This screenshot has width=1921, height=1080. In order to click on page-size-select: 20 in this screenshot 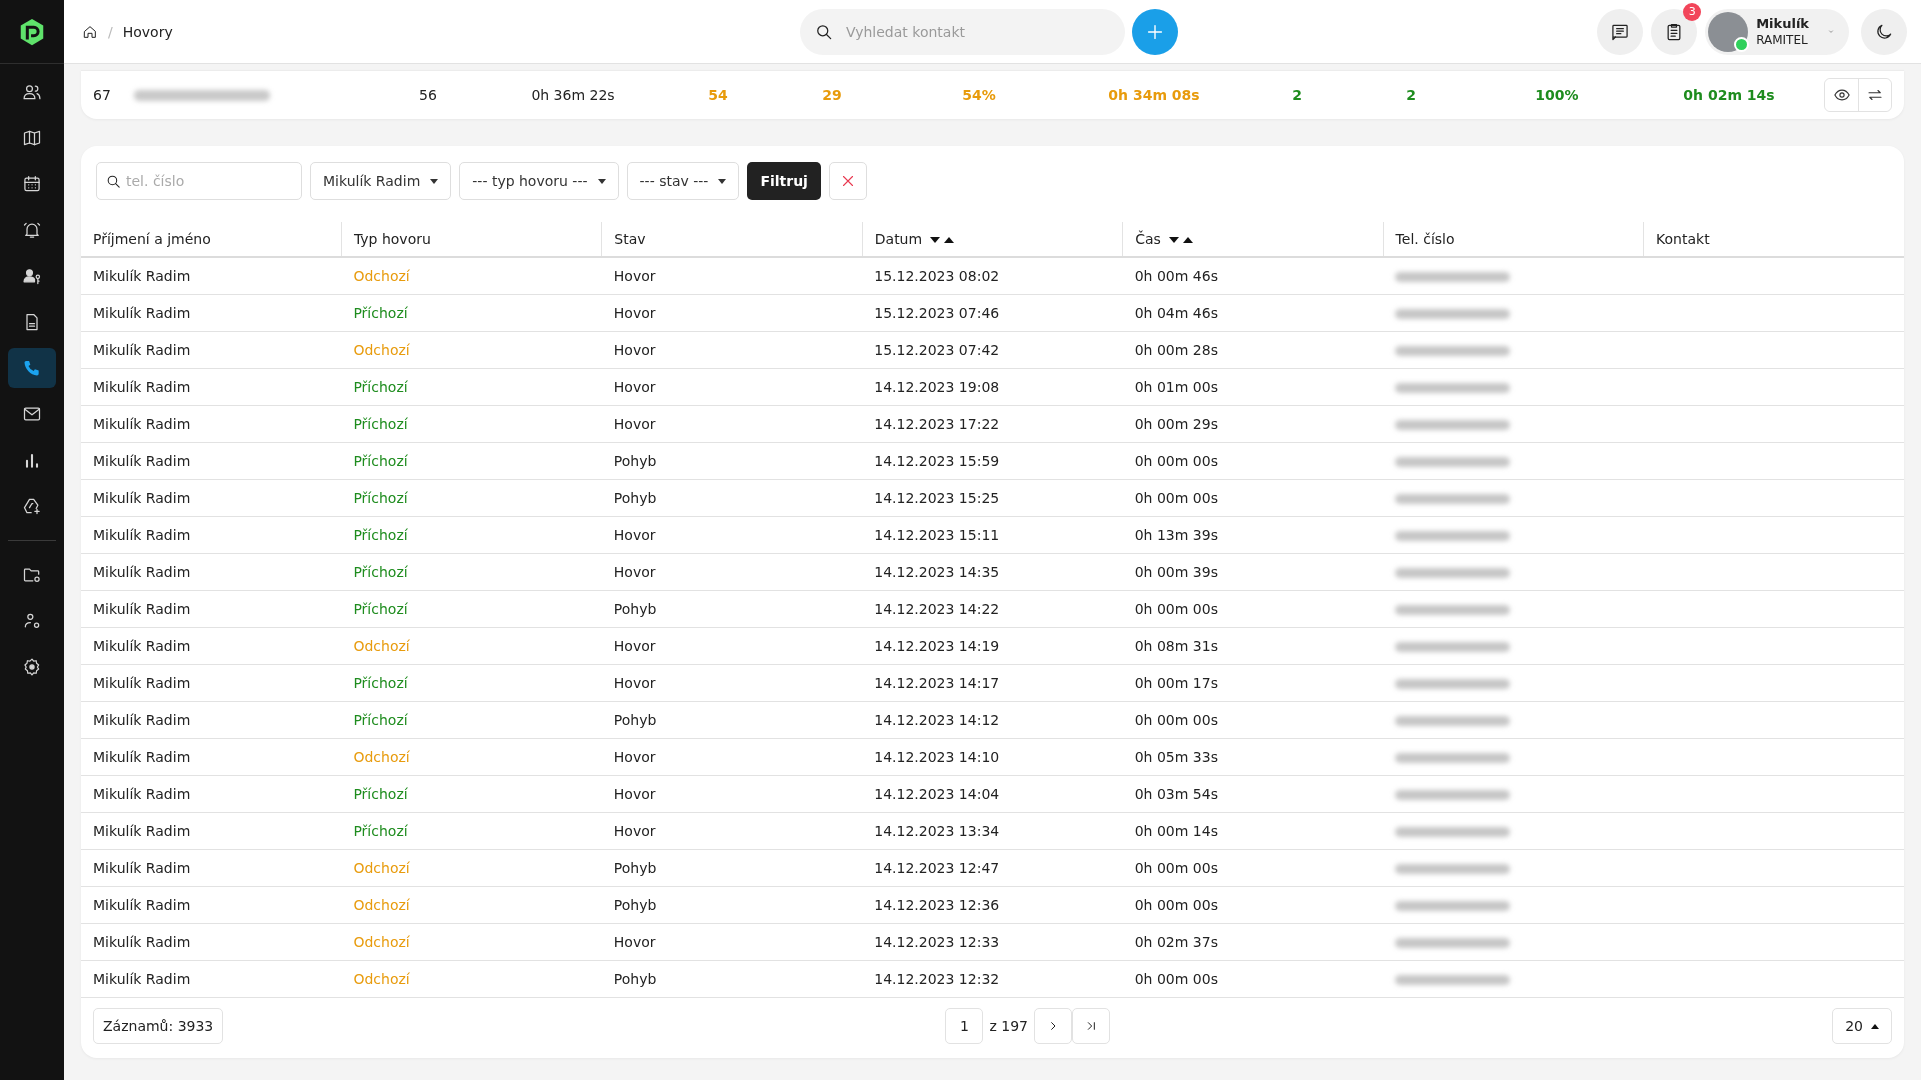, I will do `click(1862, 1026)`.